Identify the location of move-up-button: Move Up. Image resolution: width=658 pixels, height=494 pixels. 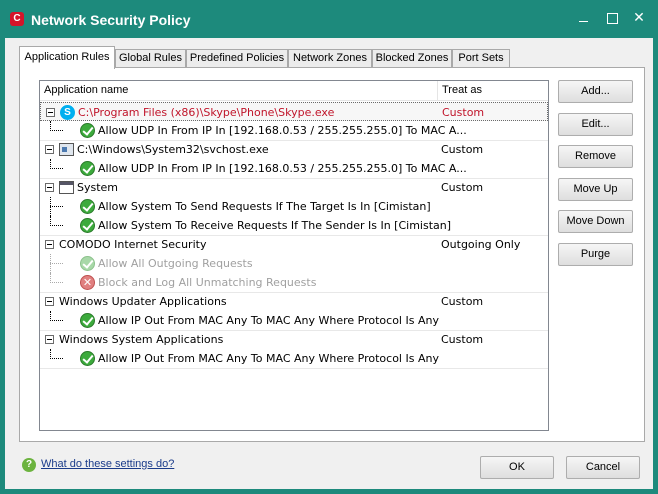
(595, 189).